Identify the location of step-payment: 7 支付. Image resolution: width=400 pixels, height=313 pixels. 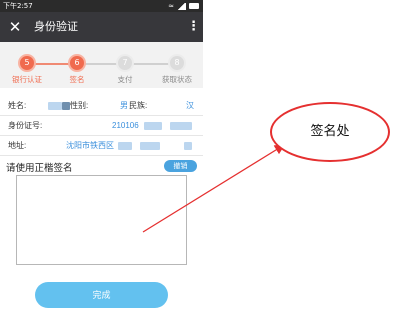
(125, 69).